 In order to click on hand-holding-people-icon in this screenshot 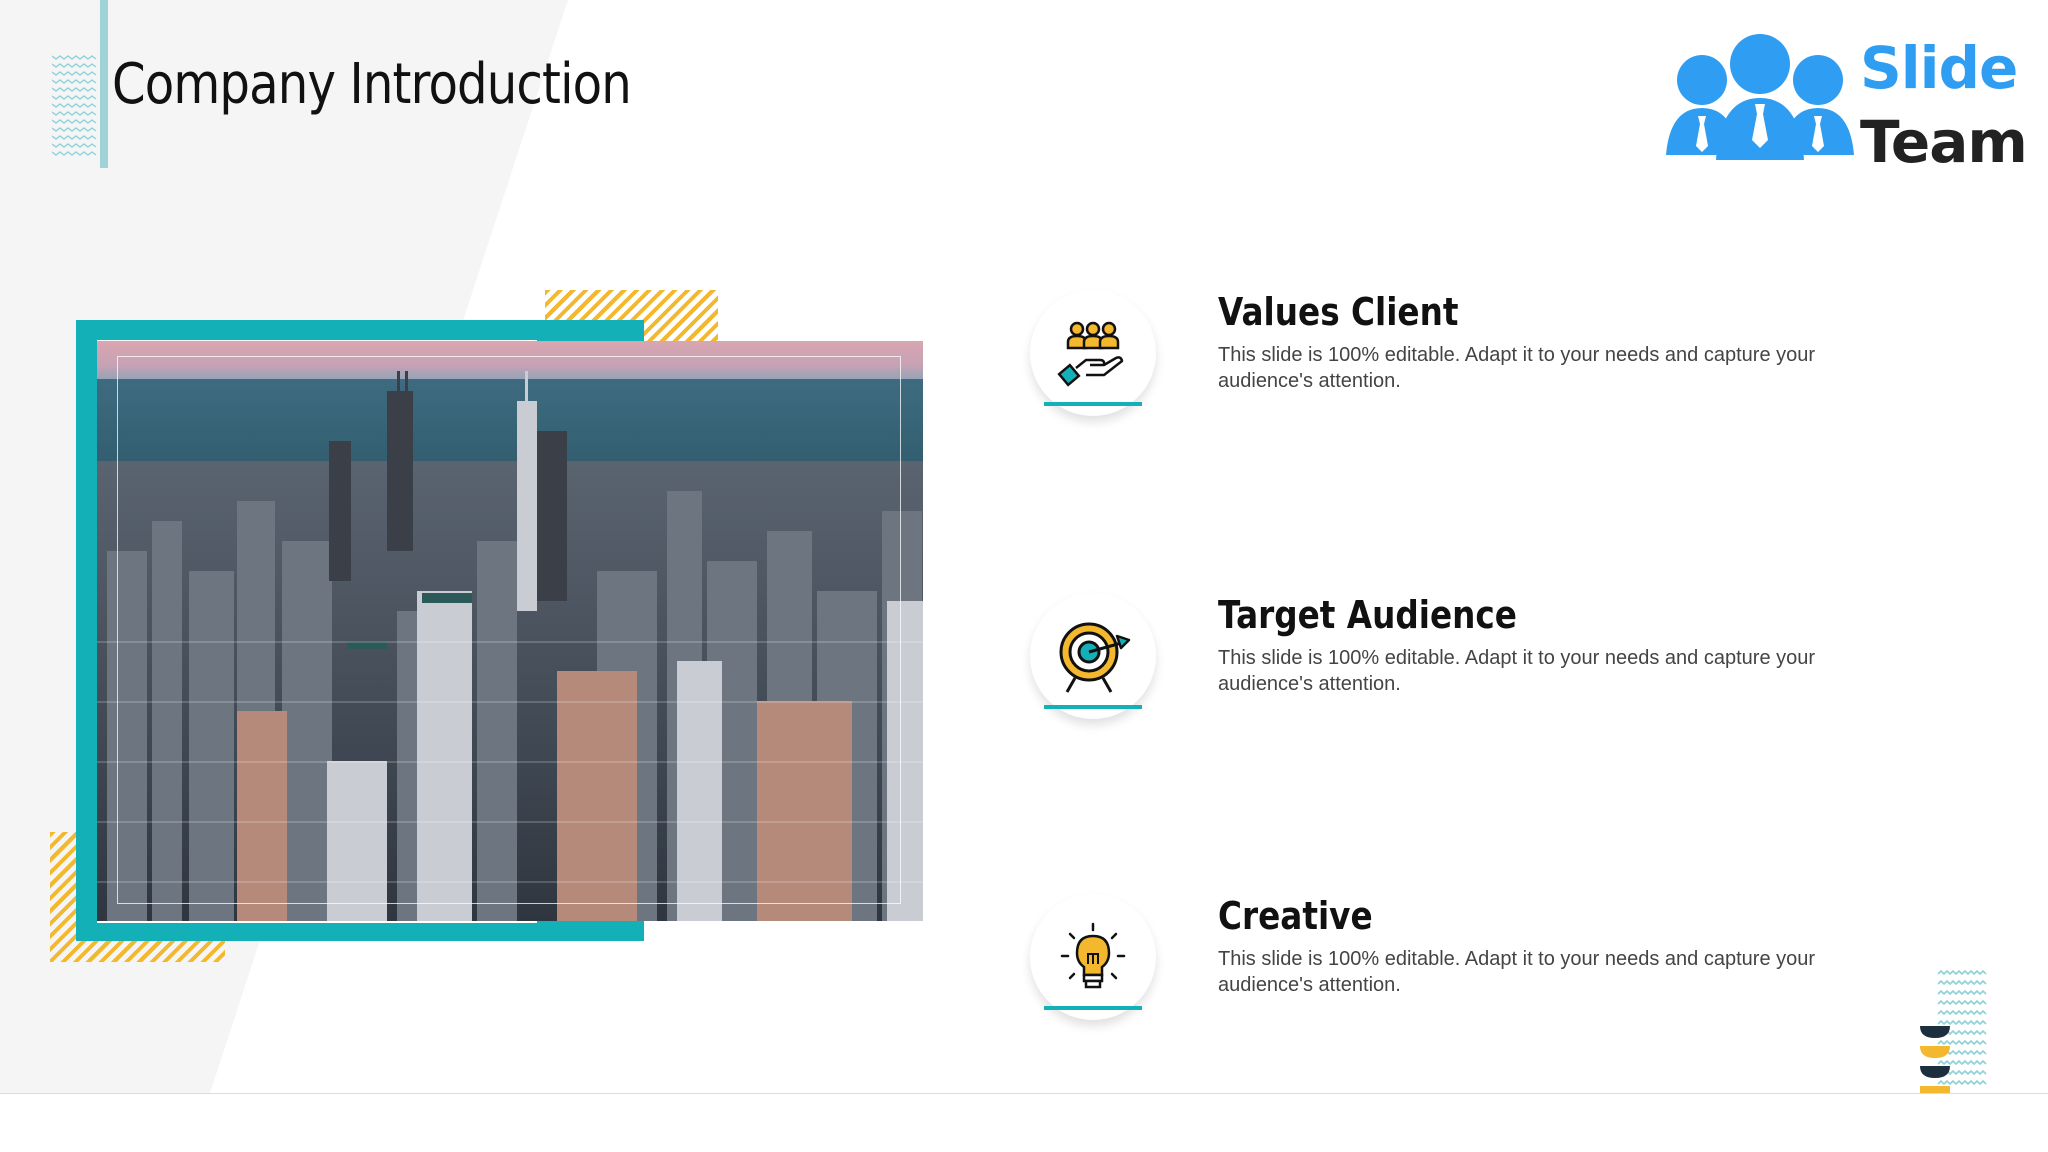, I will do `click(1090, 354)`.